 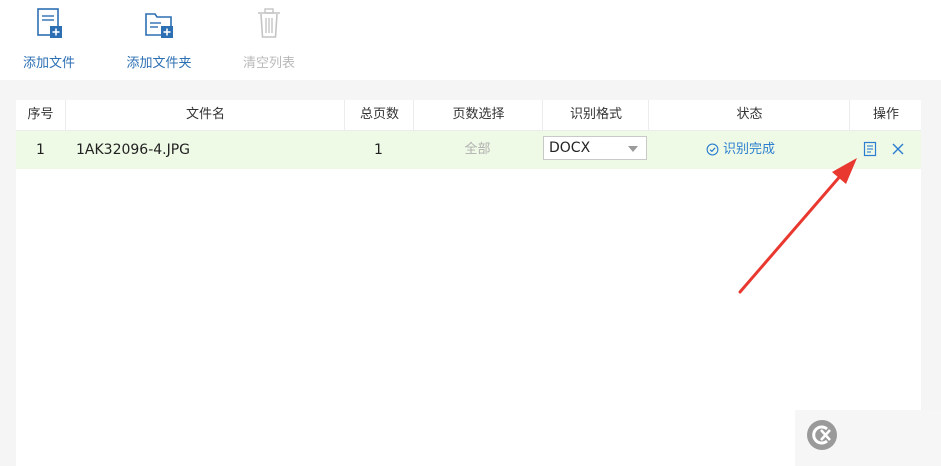 What do you see at coordinates (885, 115) in the screenshot?
I see `header-actions: 操作` at bounding box center [885, 115].